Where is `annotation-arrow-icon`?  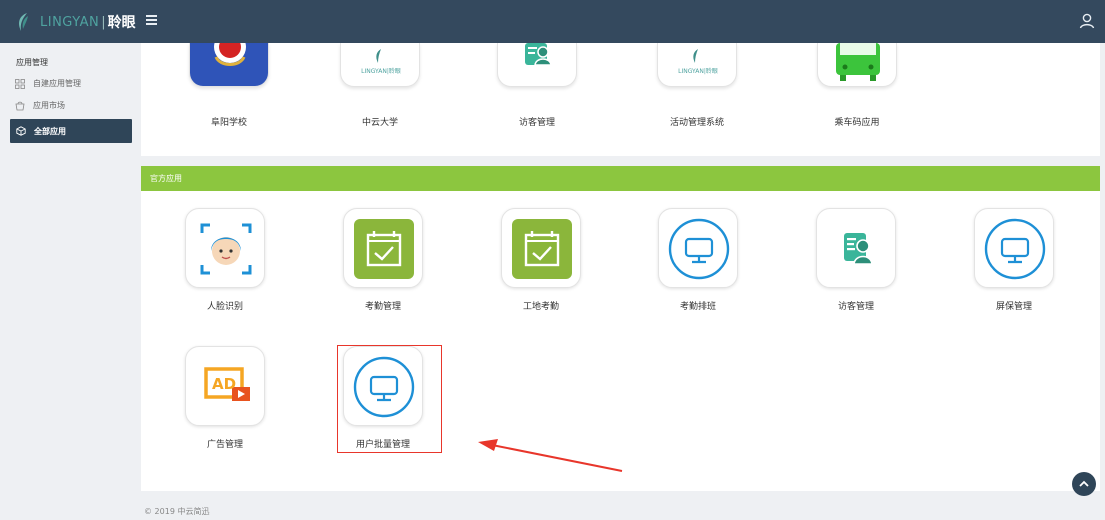 annotation-arrow-icon is located at coordinates (550, 455).